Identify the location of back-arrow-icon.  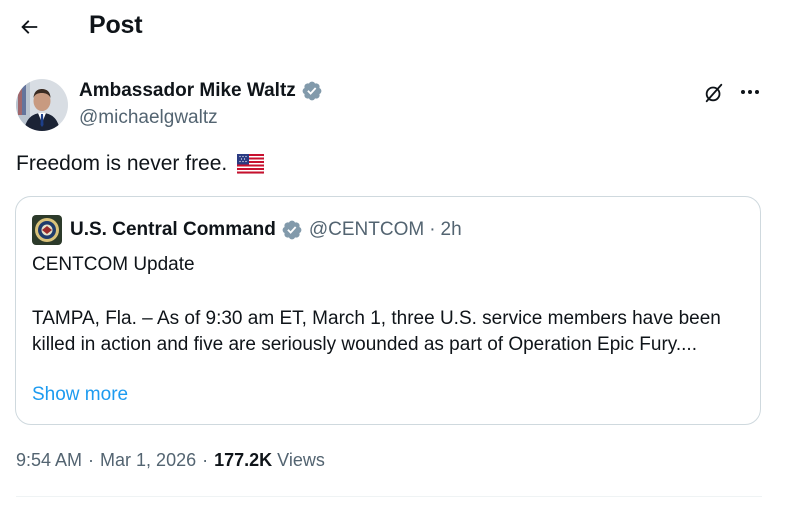
(29, 27).